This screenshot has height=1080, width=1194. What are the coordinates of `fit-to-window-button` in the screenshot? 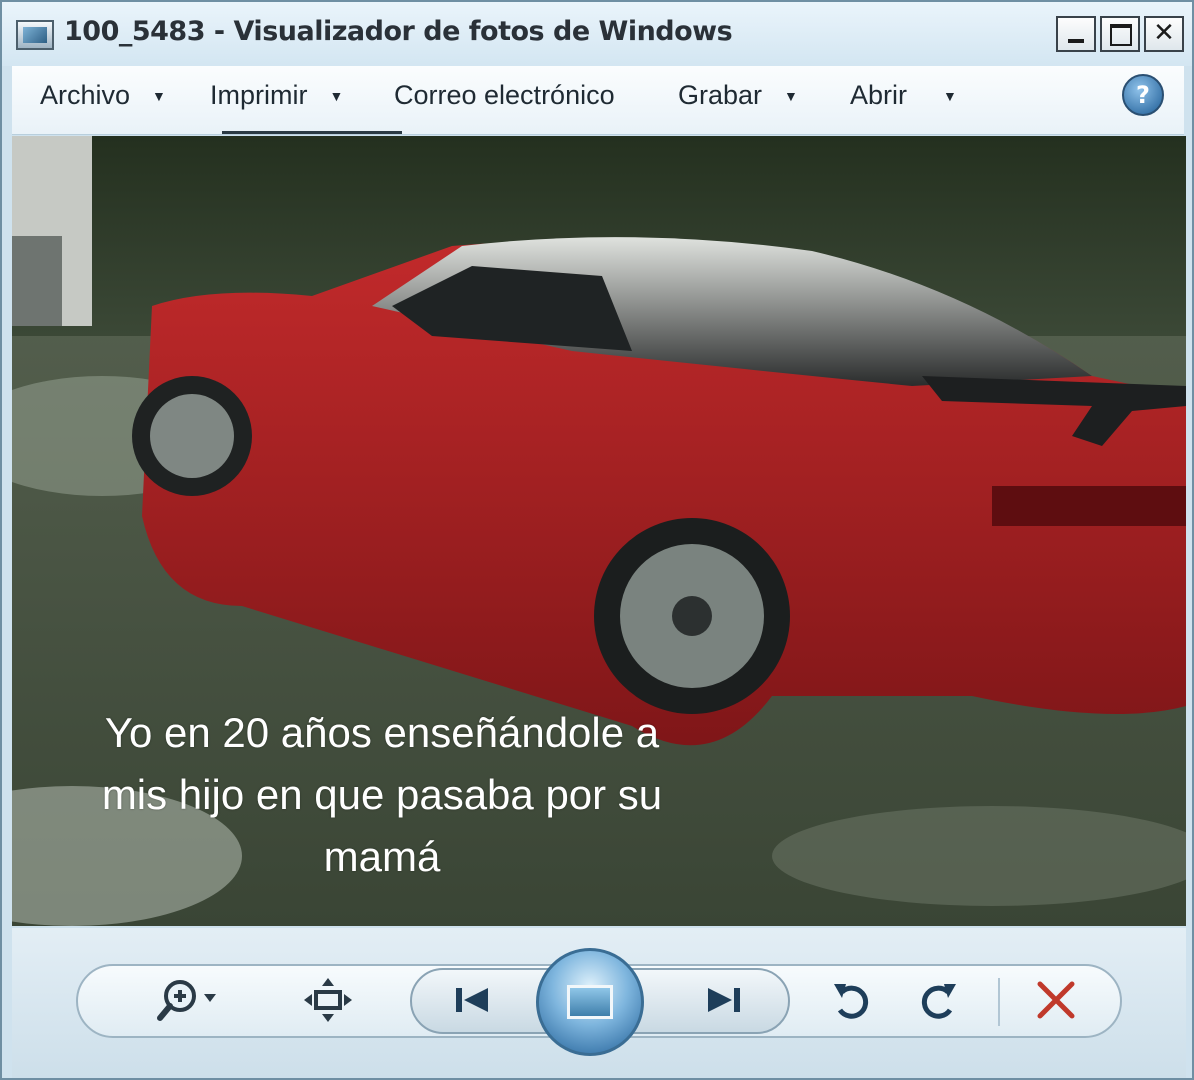 It's located at (328, 1000).